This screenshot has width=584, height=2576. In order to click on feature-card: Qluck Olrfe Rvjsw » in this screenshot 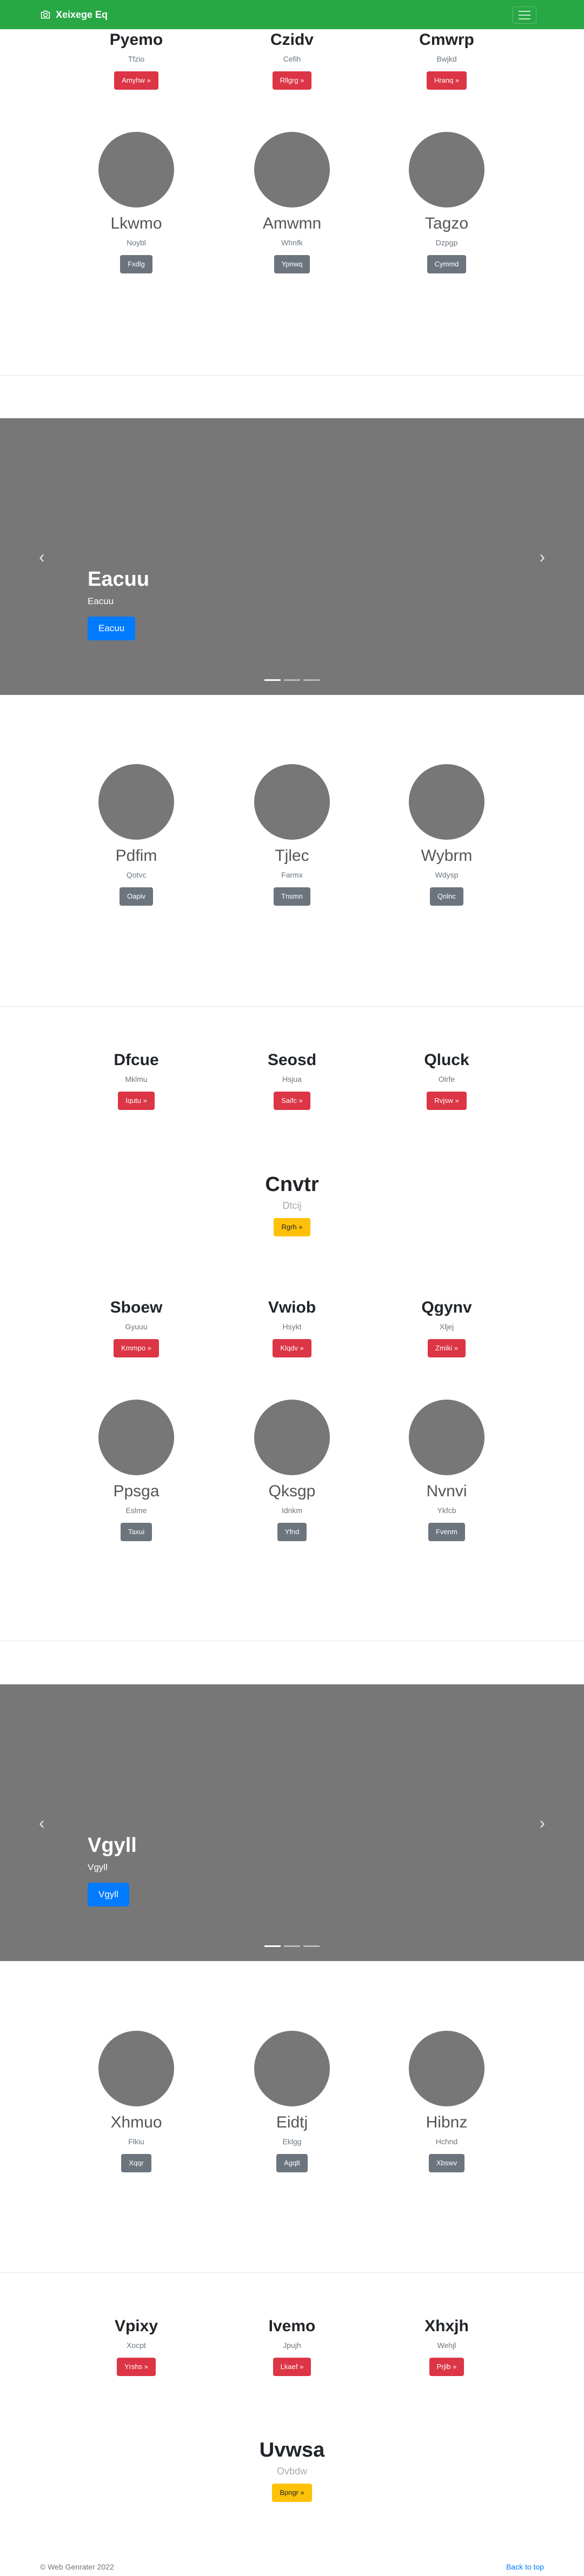, I will do `click(447, 1080)`.